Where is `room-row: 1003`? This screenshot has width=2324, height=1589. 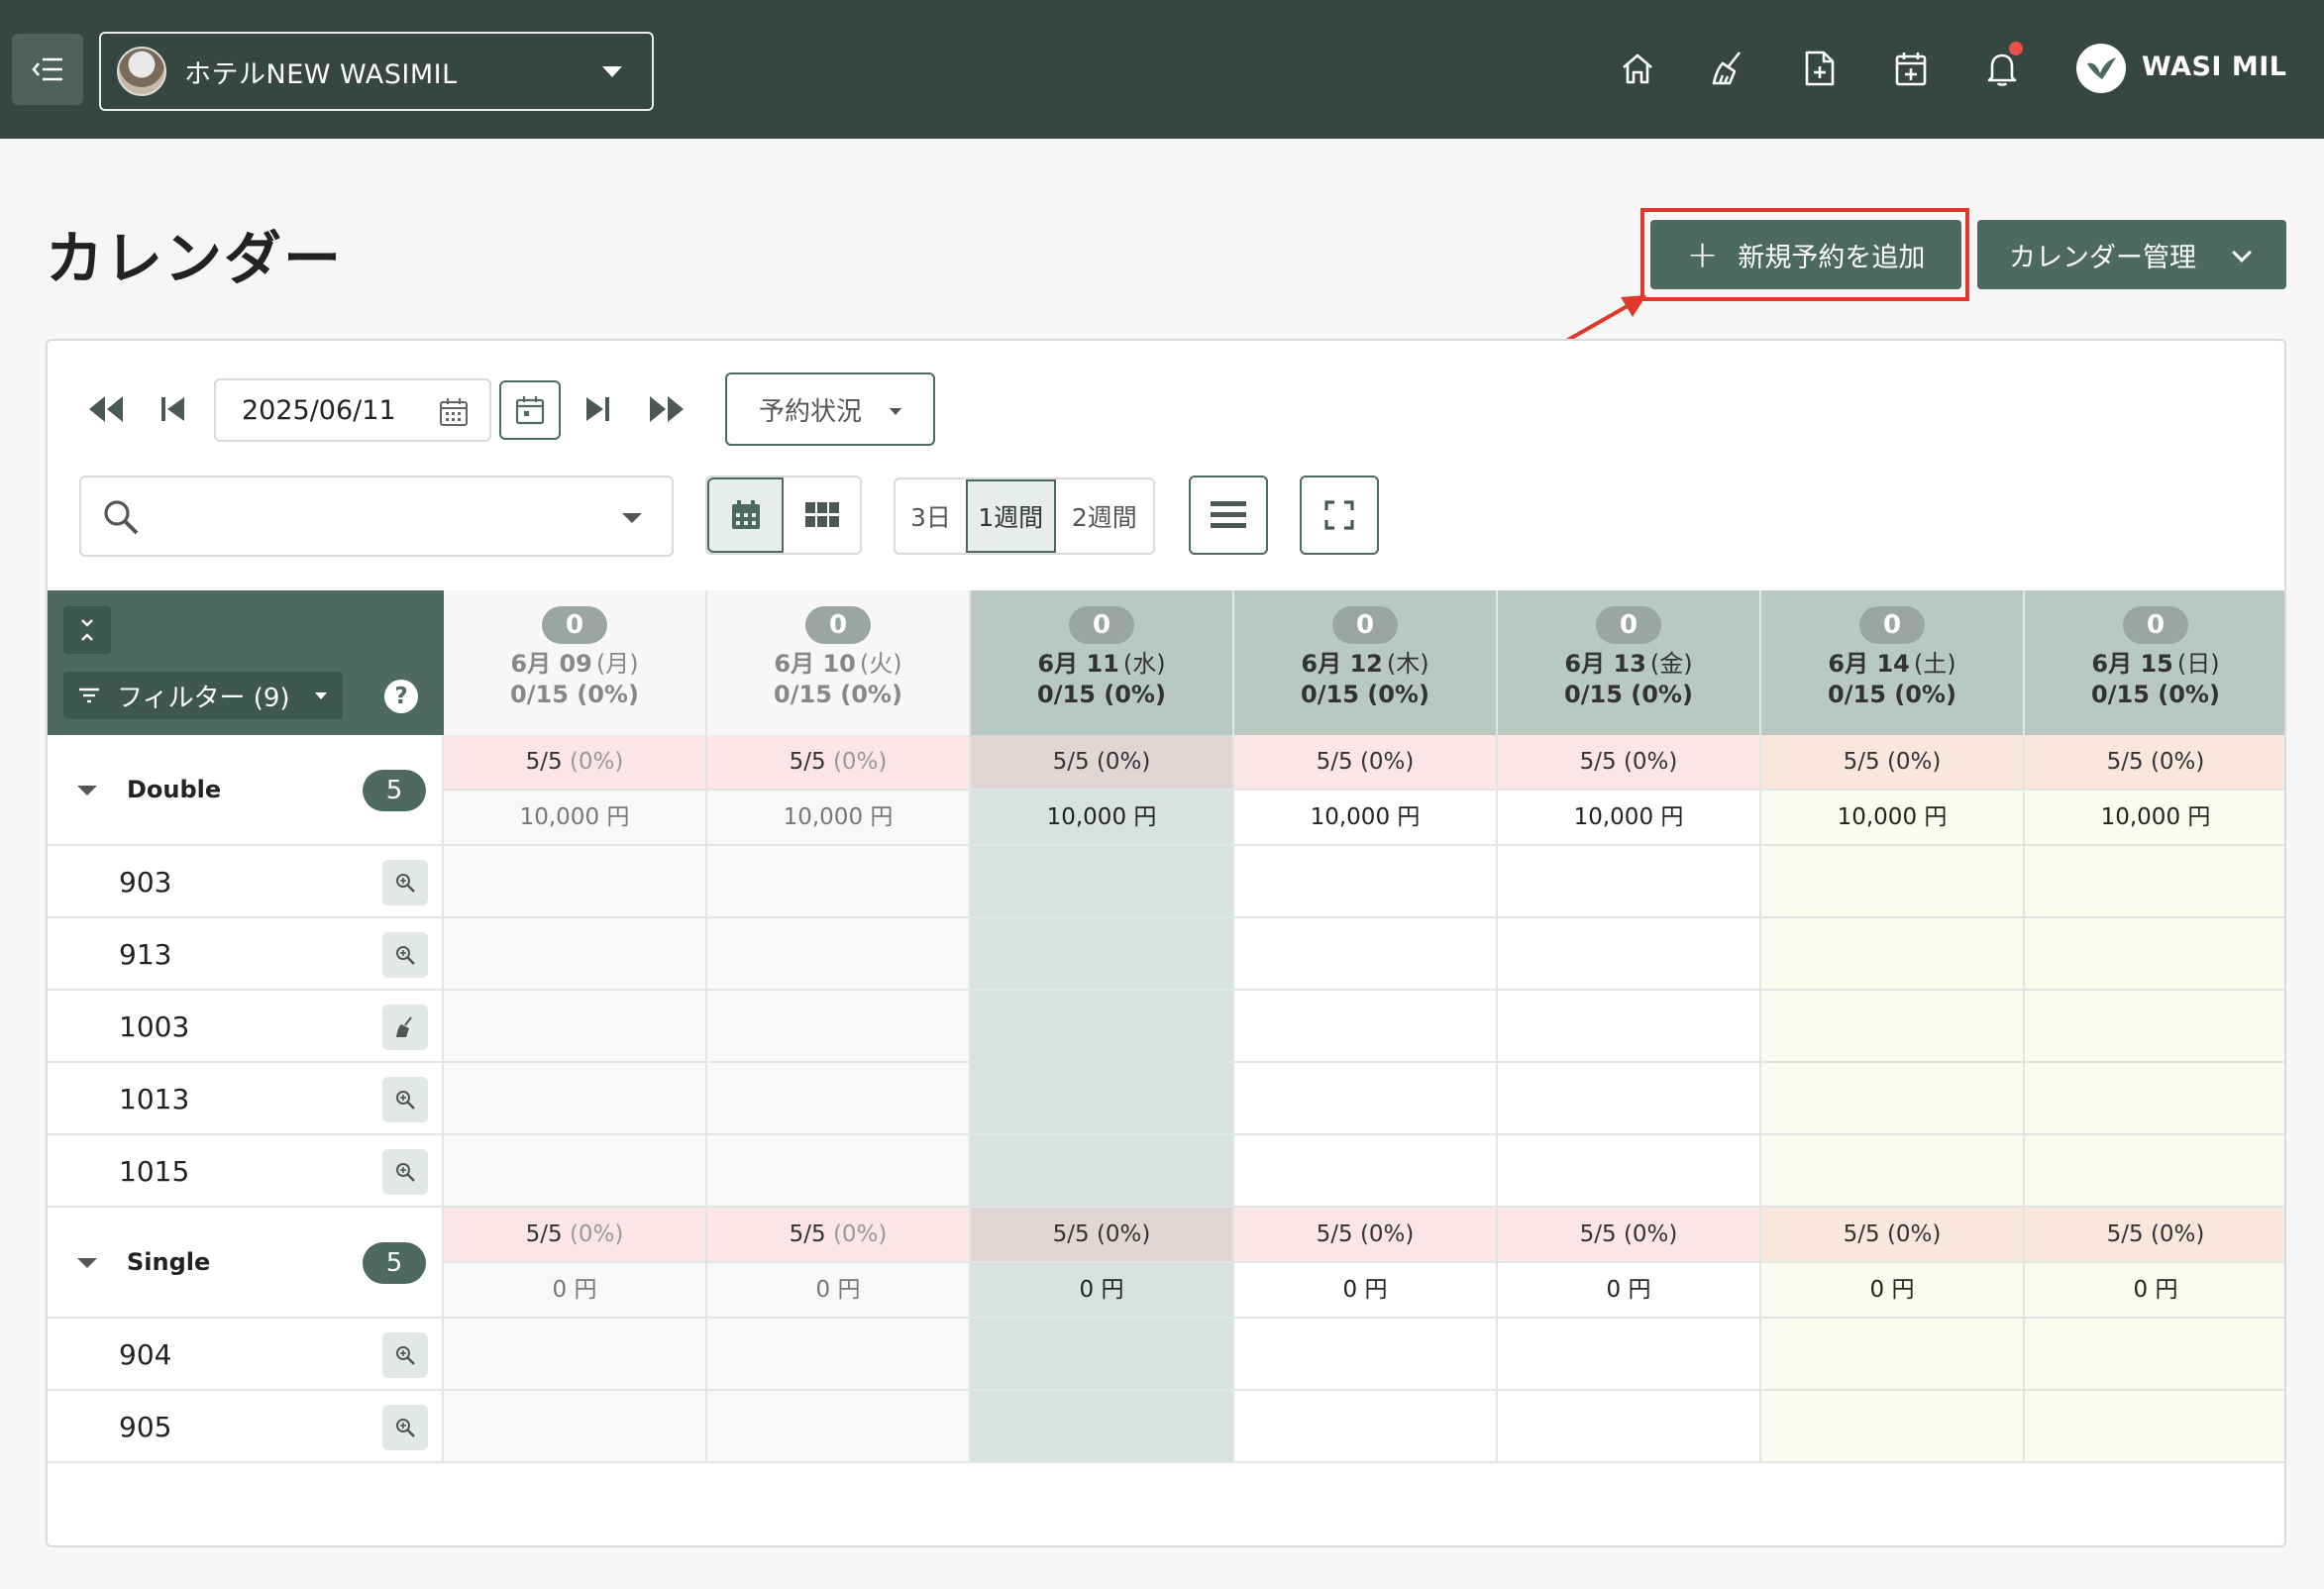 room-row: 1003 is located at coordinates (246, 1027).